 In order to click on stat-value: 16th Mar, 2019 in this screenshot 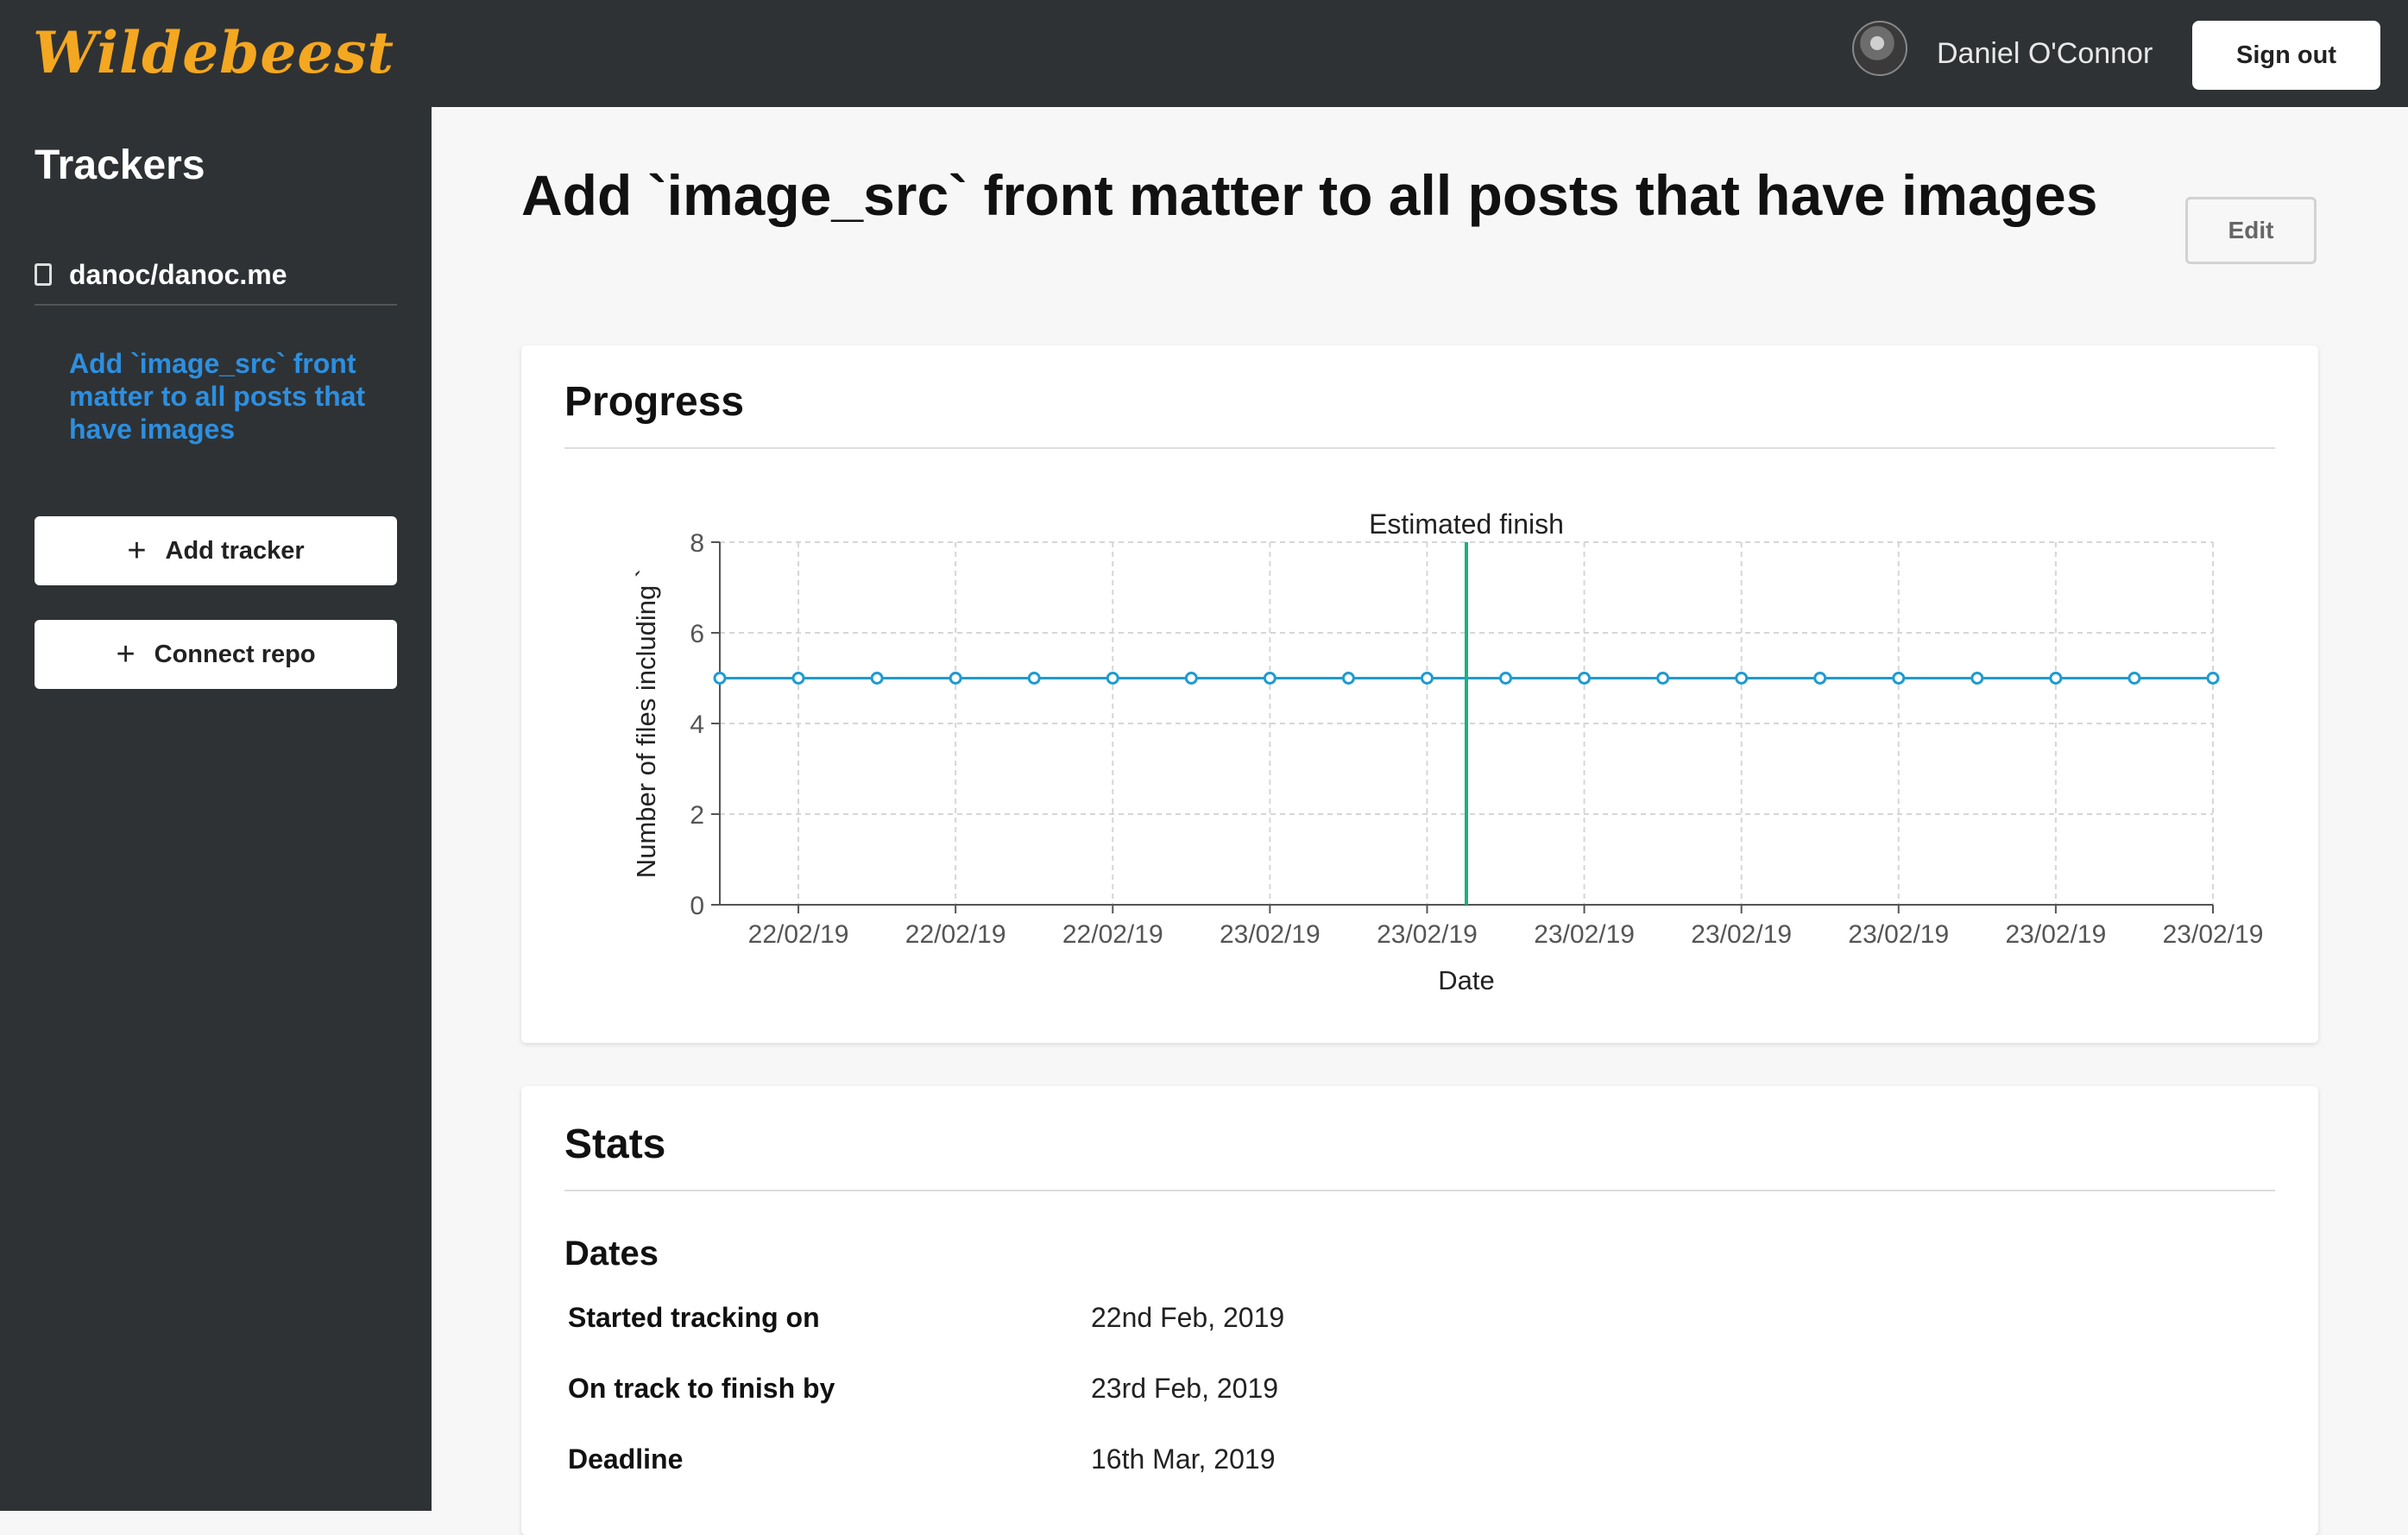, I will do `click(1183, 1459)`.